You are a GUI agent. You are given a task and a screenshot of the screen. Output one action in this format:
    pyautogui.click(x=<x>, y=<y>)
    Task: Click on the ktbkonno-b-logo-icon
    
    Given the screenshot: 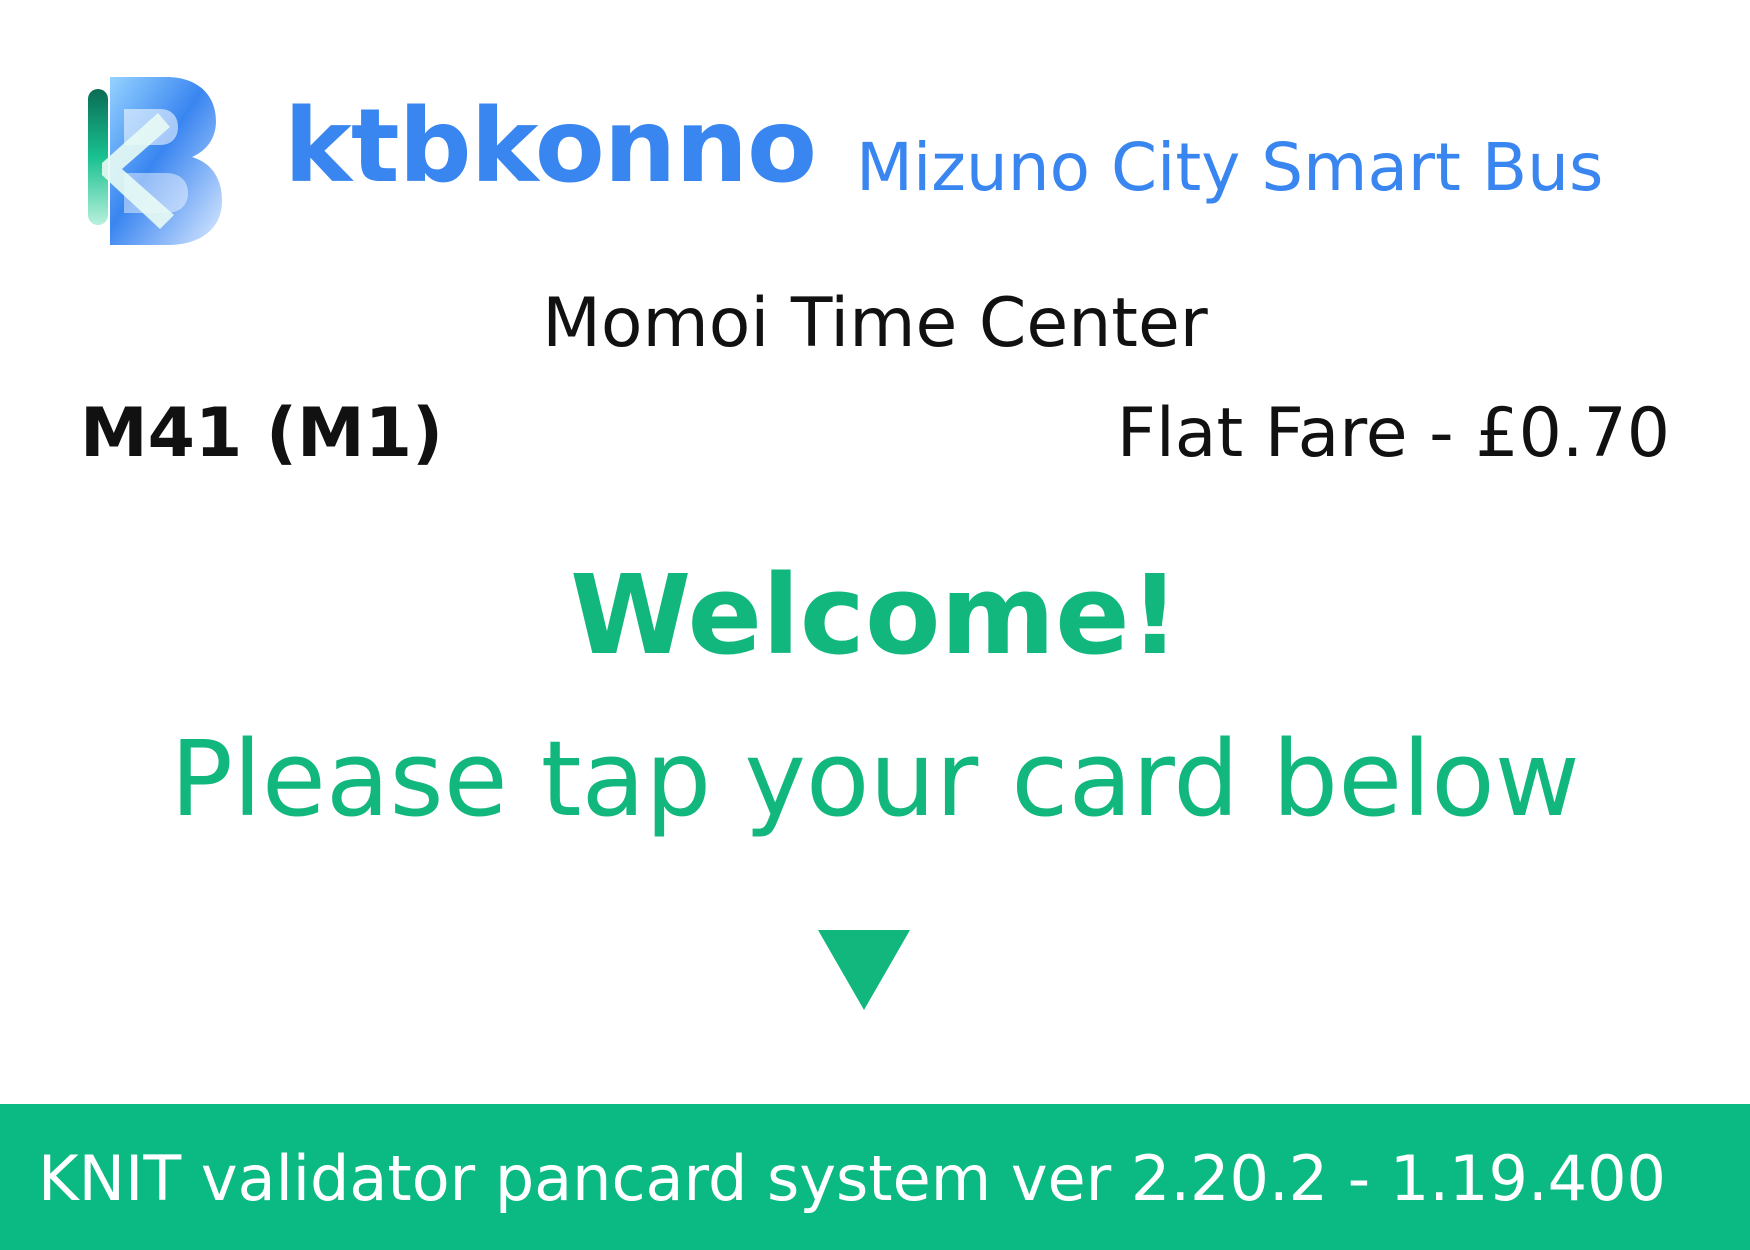 What is the action you would take?
    pyautogui.click(x=155, y=161)
    